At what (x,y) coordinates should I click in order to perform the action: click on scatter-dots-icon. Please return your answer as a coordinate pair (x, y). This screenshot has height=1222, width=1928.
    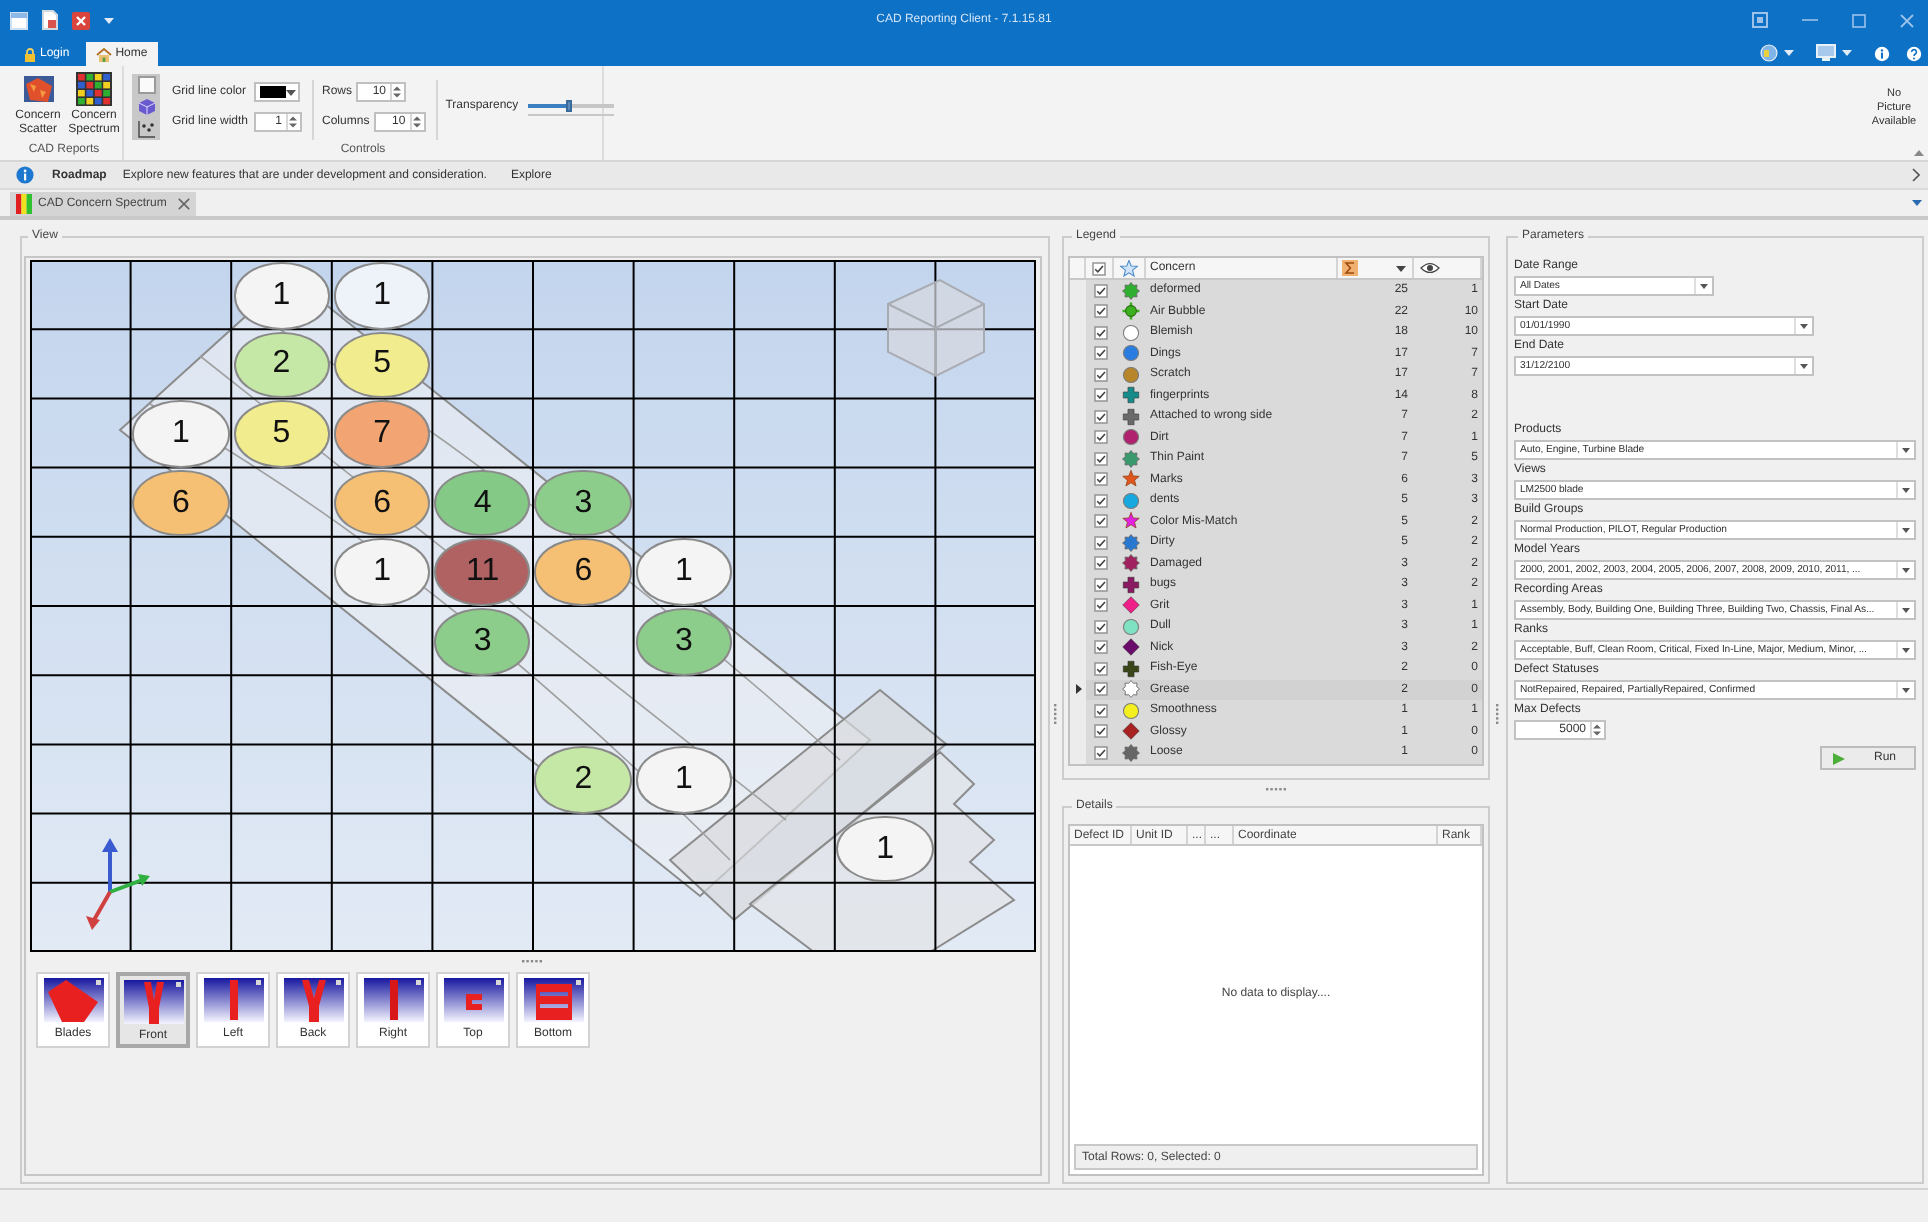
    Looking at the image, I should click on (146, 129).